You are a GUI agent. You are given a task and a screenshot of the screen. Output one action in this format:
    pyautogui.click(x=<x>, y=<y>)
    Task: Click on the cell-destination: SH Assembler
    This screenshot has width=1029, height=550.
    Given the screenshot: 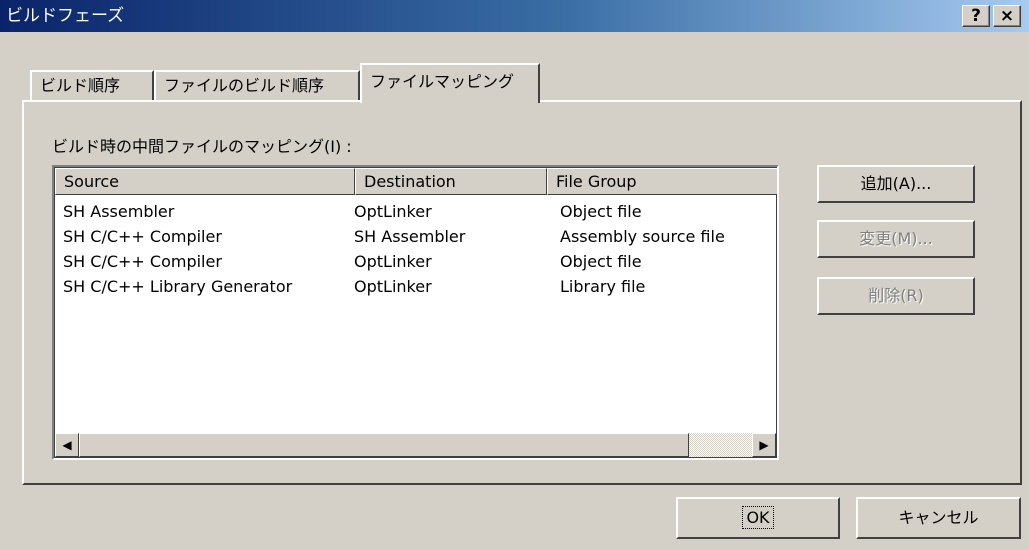 What is the action you would take?
    pyautogui.click(x=410, y=236)
    